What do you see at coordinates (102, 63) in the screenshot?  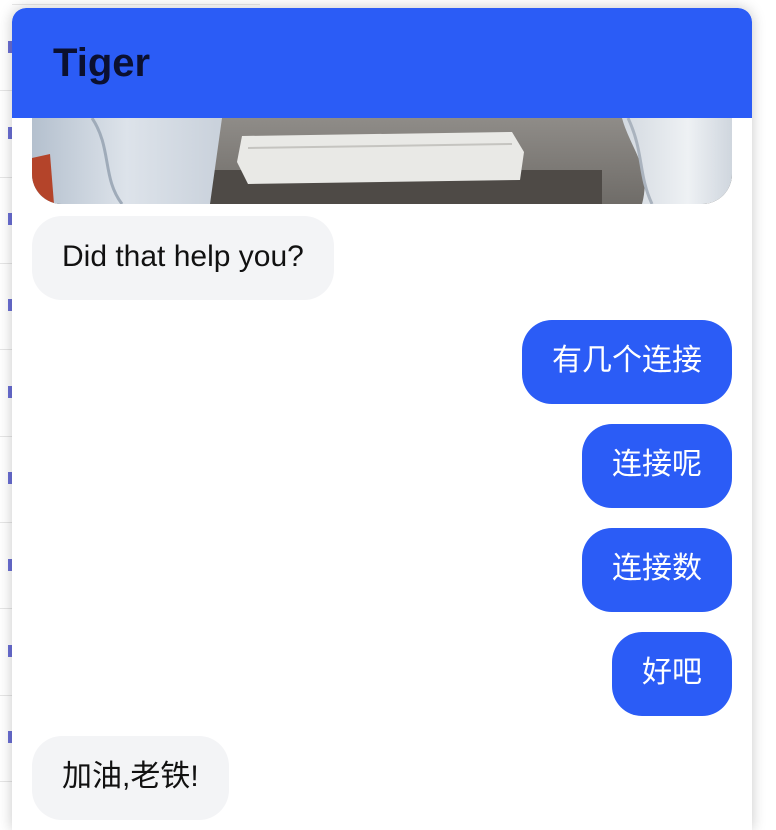 I see `chat-title: Tiger` at bounding box center [102, 63].